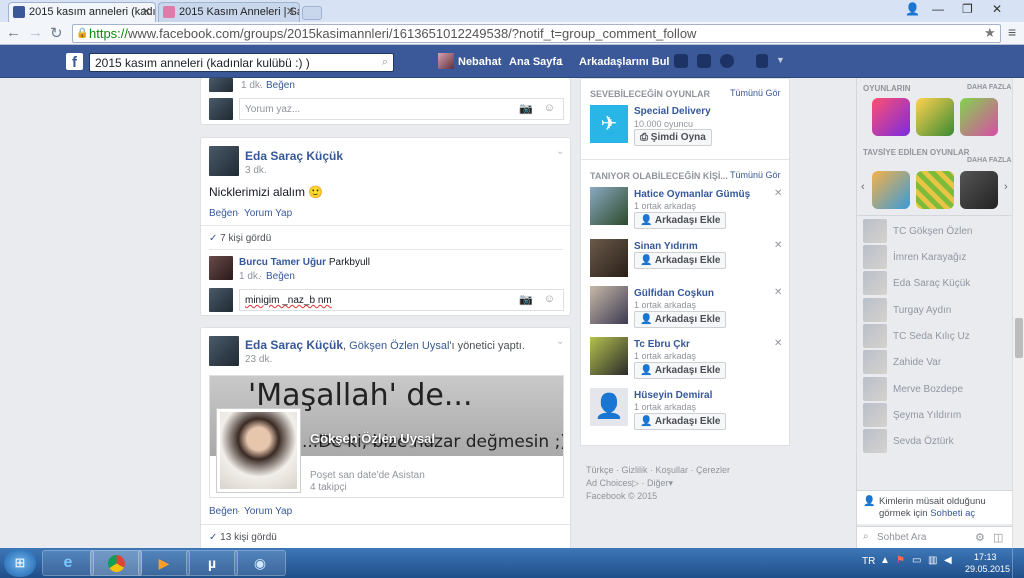 The image size is (1024, 578). Describe the element at coordinates (935, 442) in the screenshot. I see `chat-contact: Sevda Öztürk` at that location.